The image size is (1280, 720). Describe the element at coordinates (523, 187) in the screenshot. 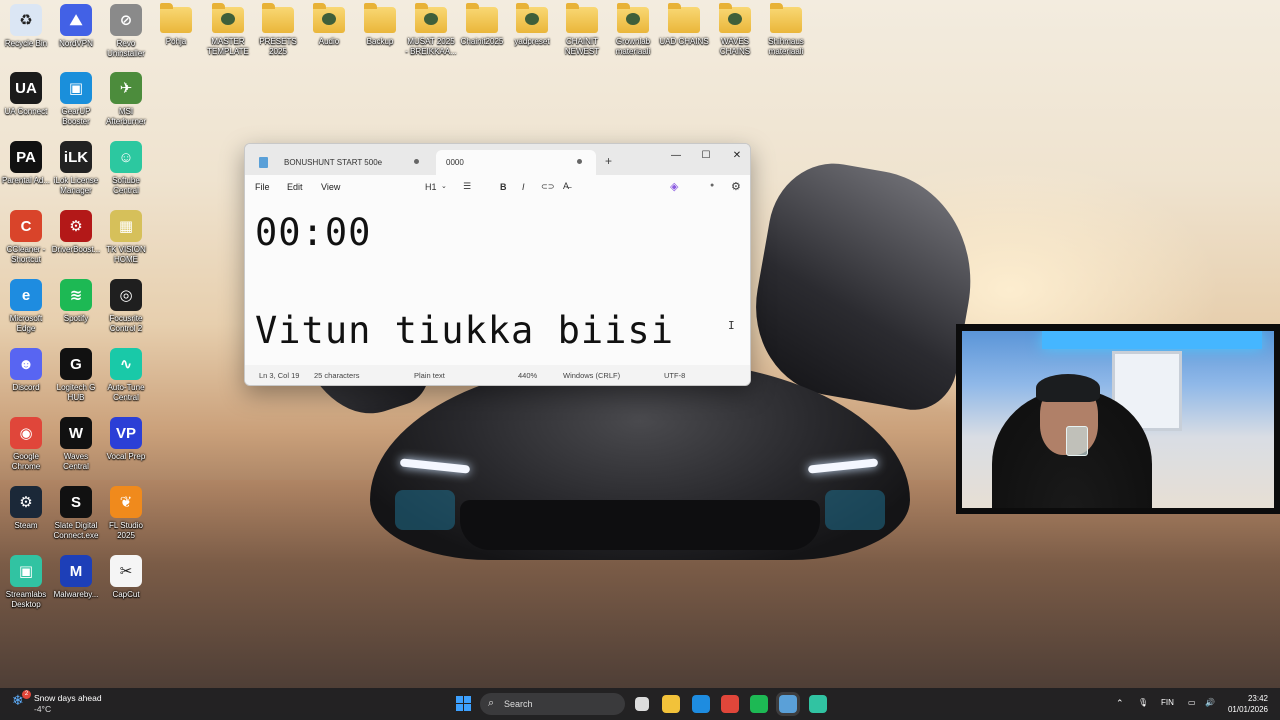

I see `italic-button: I` at that location.